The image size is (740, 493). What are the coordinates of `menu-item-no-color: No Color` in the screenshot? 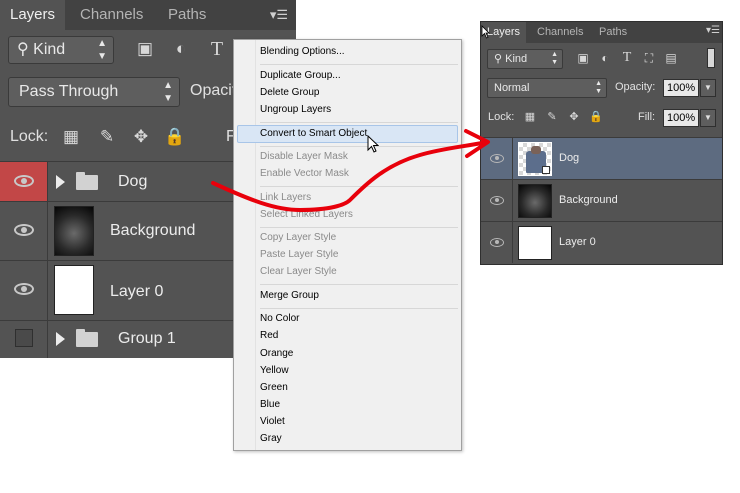 It's located at (279, 319).